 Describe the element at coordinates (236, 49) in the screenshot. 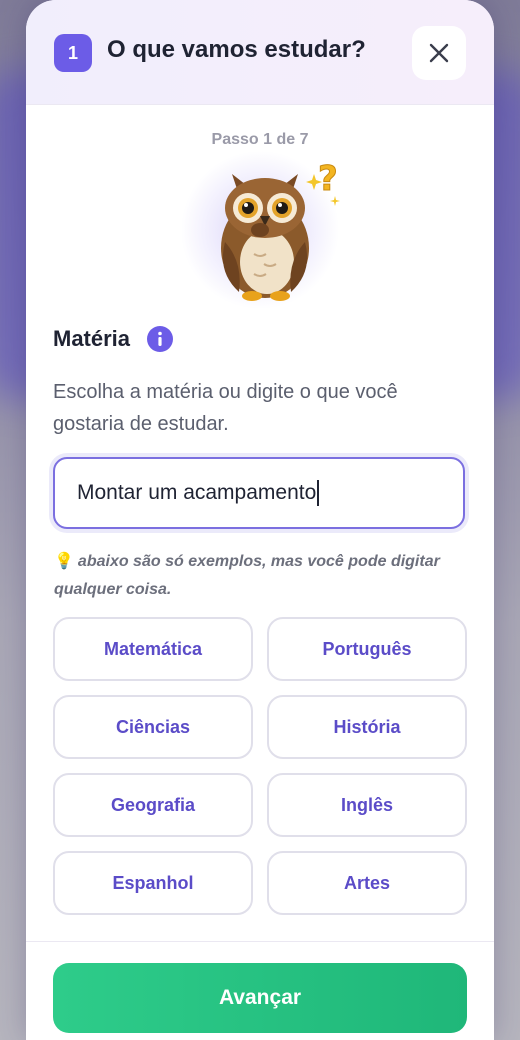

I see `modal-title: O que vamos estudar?` at that location.